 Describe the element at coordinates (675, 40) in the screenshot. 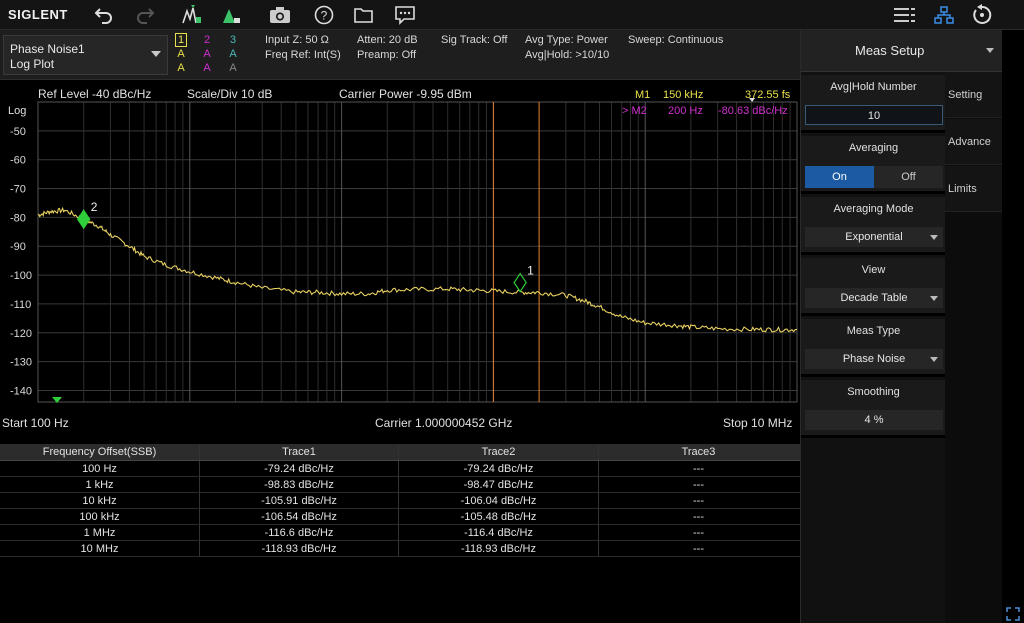

I see `sweep-mode: Sweep: Continuous` at that location.